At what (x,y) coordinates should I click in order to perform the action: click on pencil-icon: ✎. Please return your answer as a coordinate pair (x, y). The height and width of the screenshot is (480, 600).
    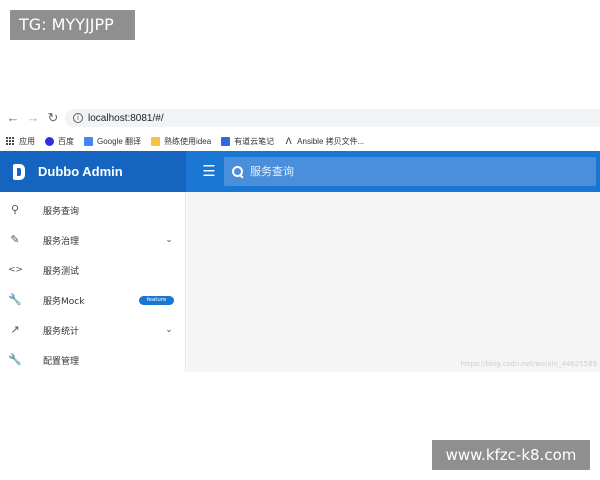
    Looking at the image, I should click on (15, 239).